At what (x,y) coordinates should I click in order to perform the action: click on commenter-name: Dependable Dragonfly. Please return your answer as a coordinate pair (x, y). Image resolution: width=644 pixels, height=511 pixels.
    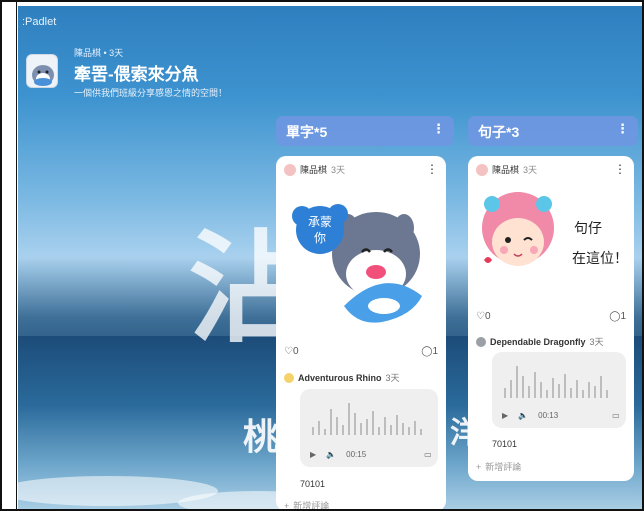
    Looking at the image, I should click on (538, 341).